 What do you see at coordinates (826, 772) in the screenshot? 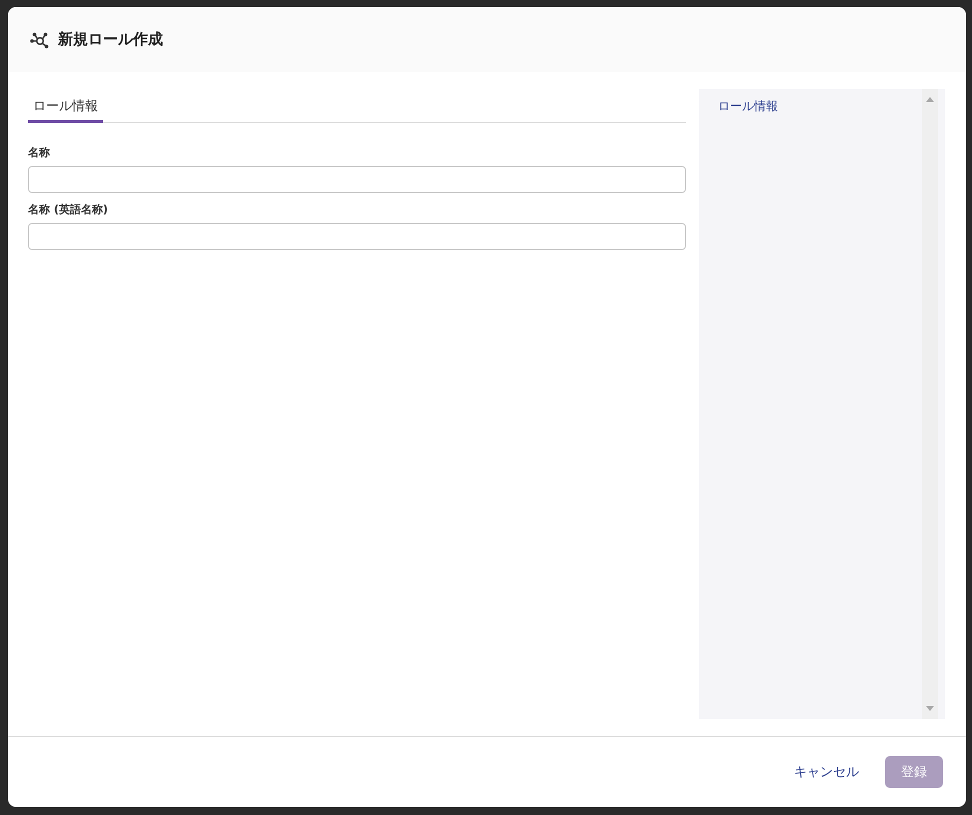
I see `cancel-button: キャンセル` at bounding box center [826, 772].